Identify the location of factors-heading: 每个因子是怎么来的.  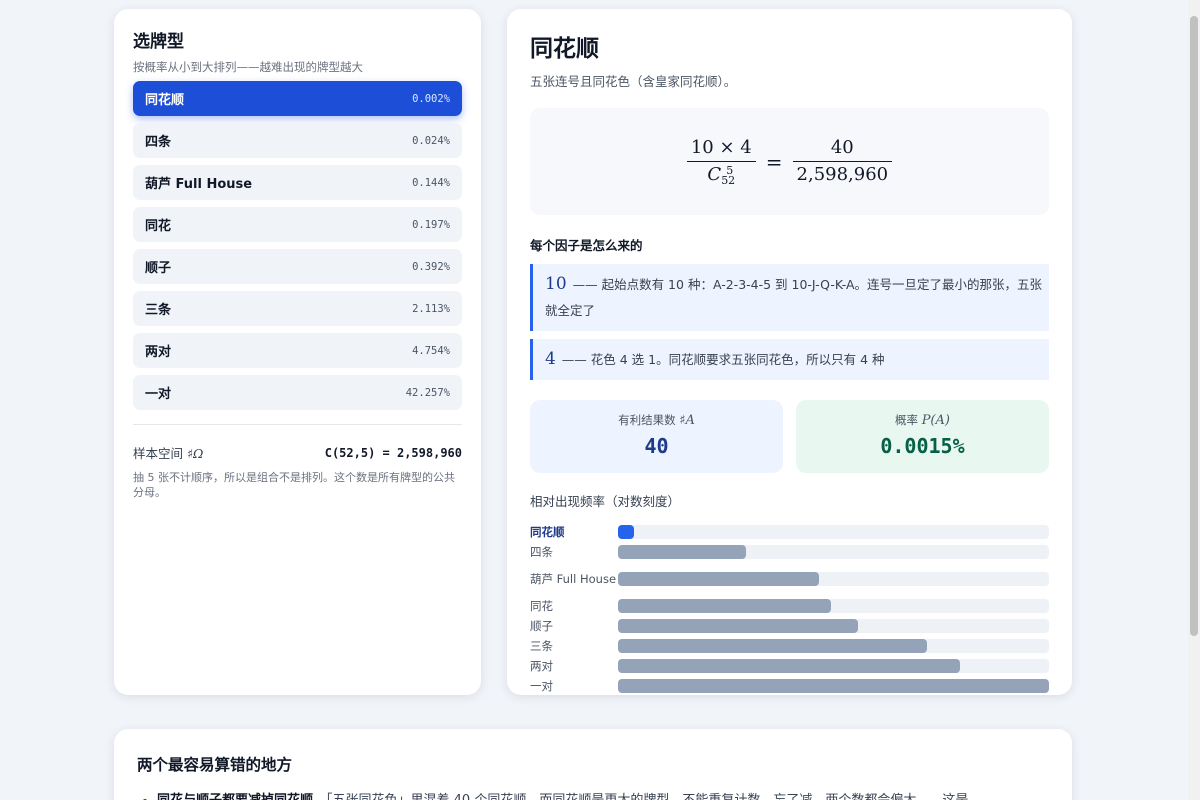
(586, 245).